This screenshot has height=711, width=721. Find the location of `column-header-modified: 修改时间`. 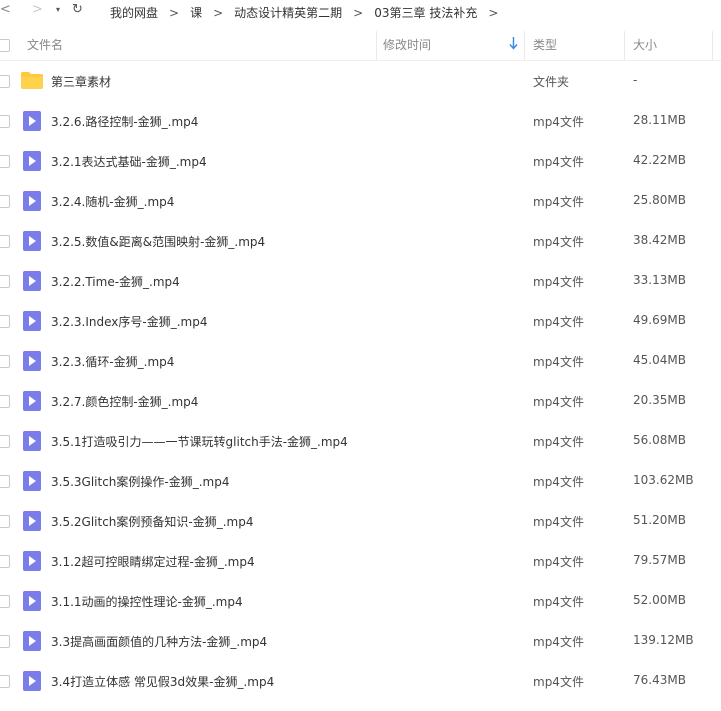

column-header-modified: 修改时间 is located at coordinates (407, 45).